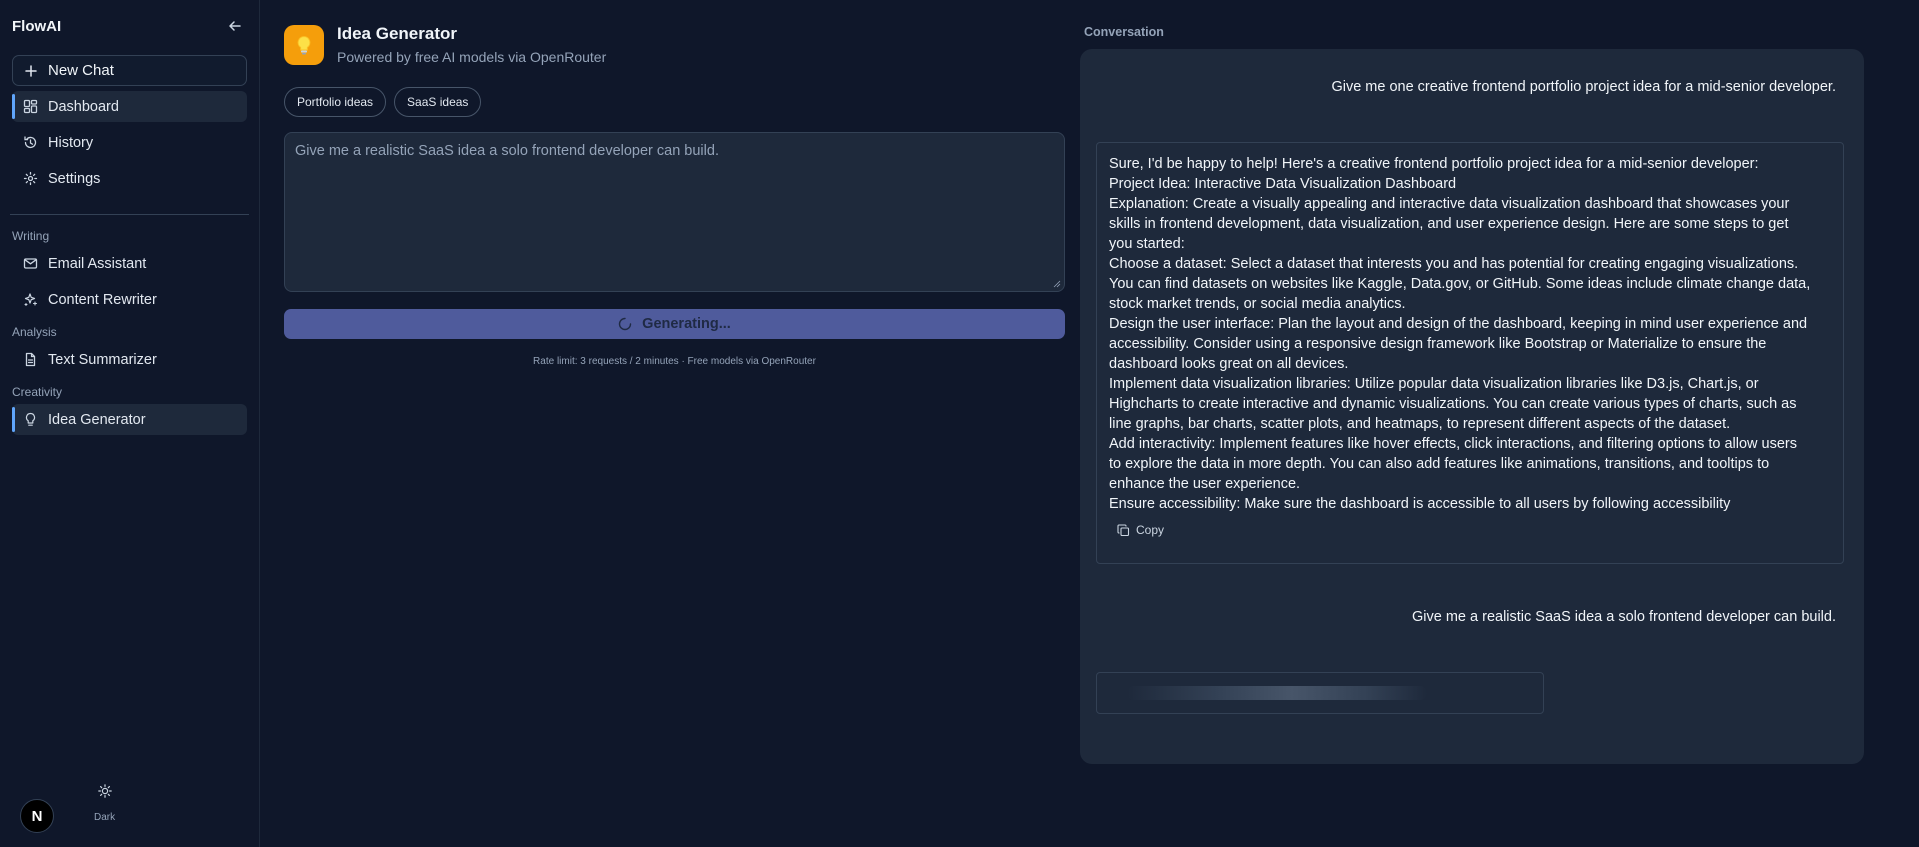  I want to click on section-label-creativity: Creativity, so click(37, 392).